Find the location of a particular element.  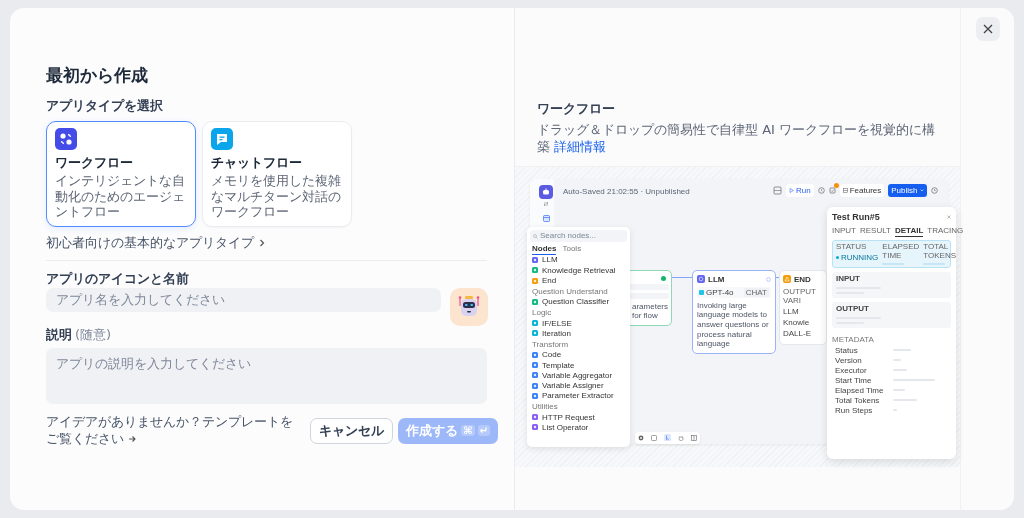

dialog-title: 最初から作成 is located at coordinates (97, 75).